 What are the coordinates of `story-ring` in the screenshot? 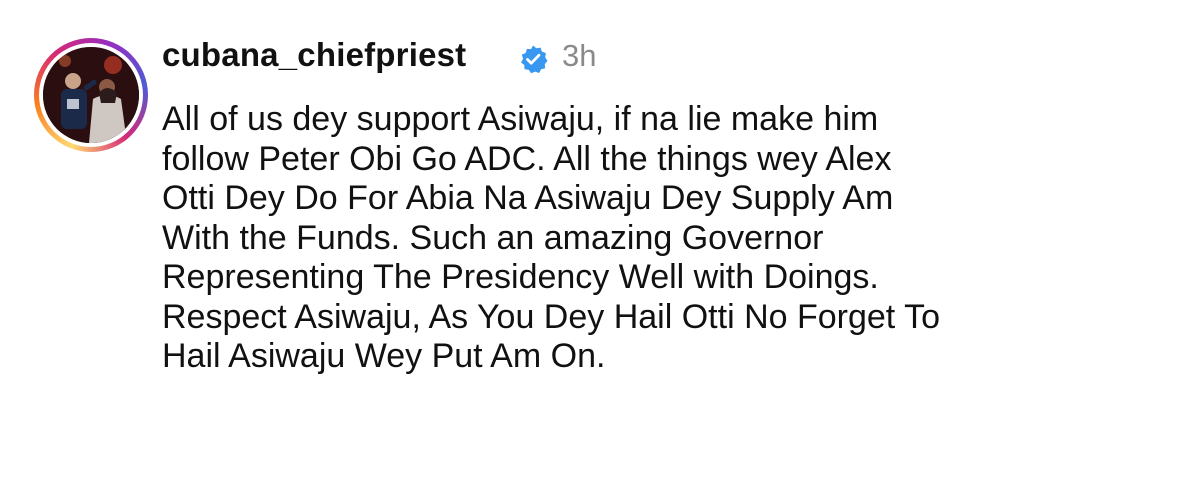 It's located at (91, 95).